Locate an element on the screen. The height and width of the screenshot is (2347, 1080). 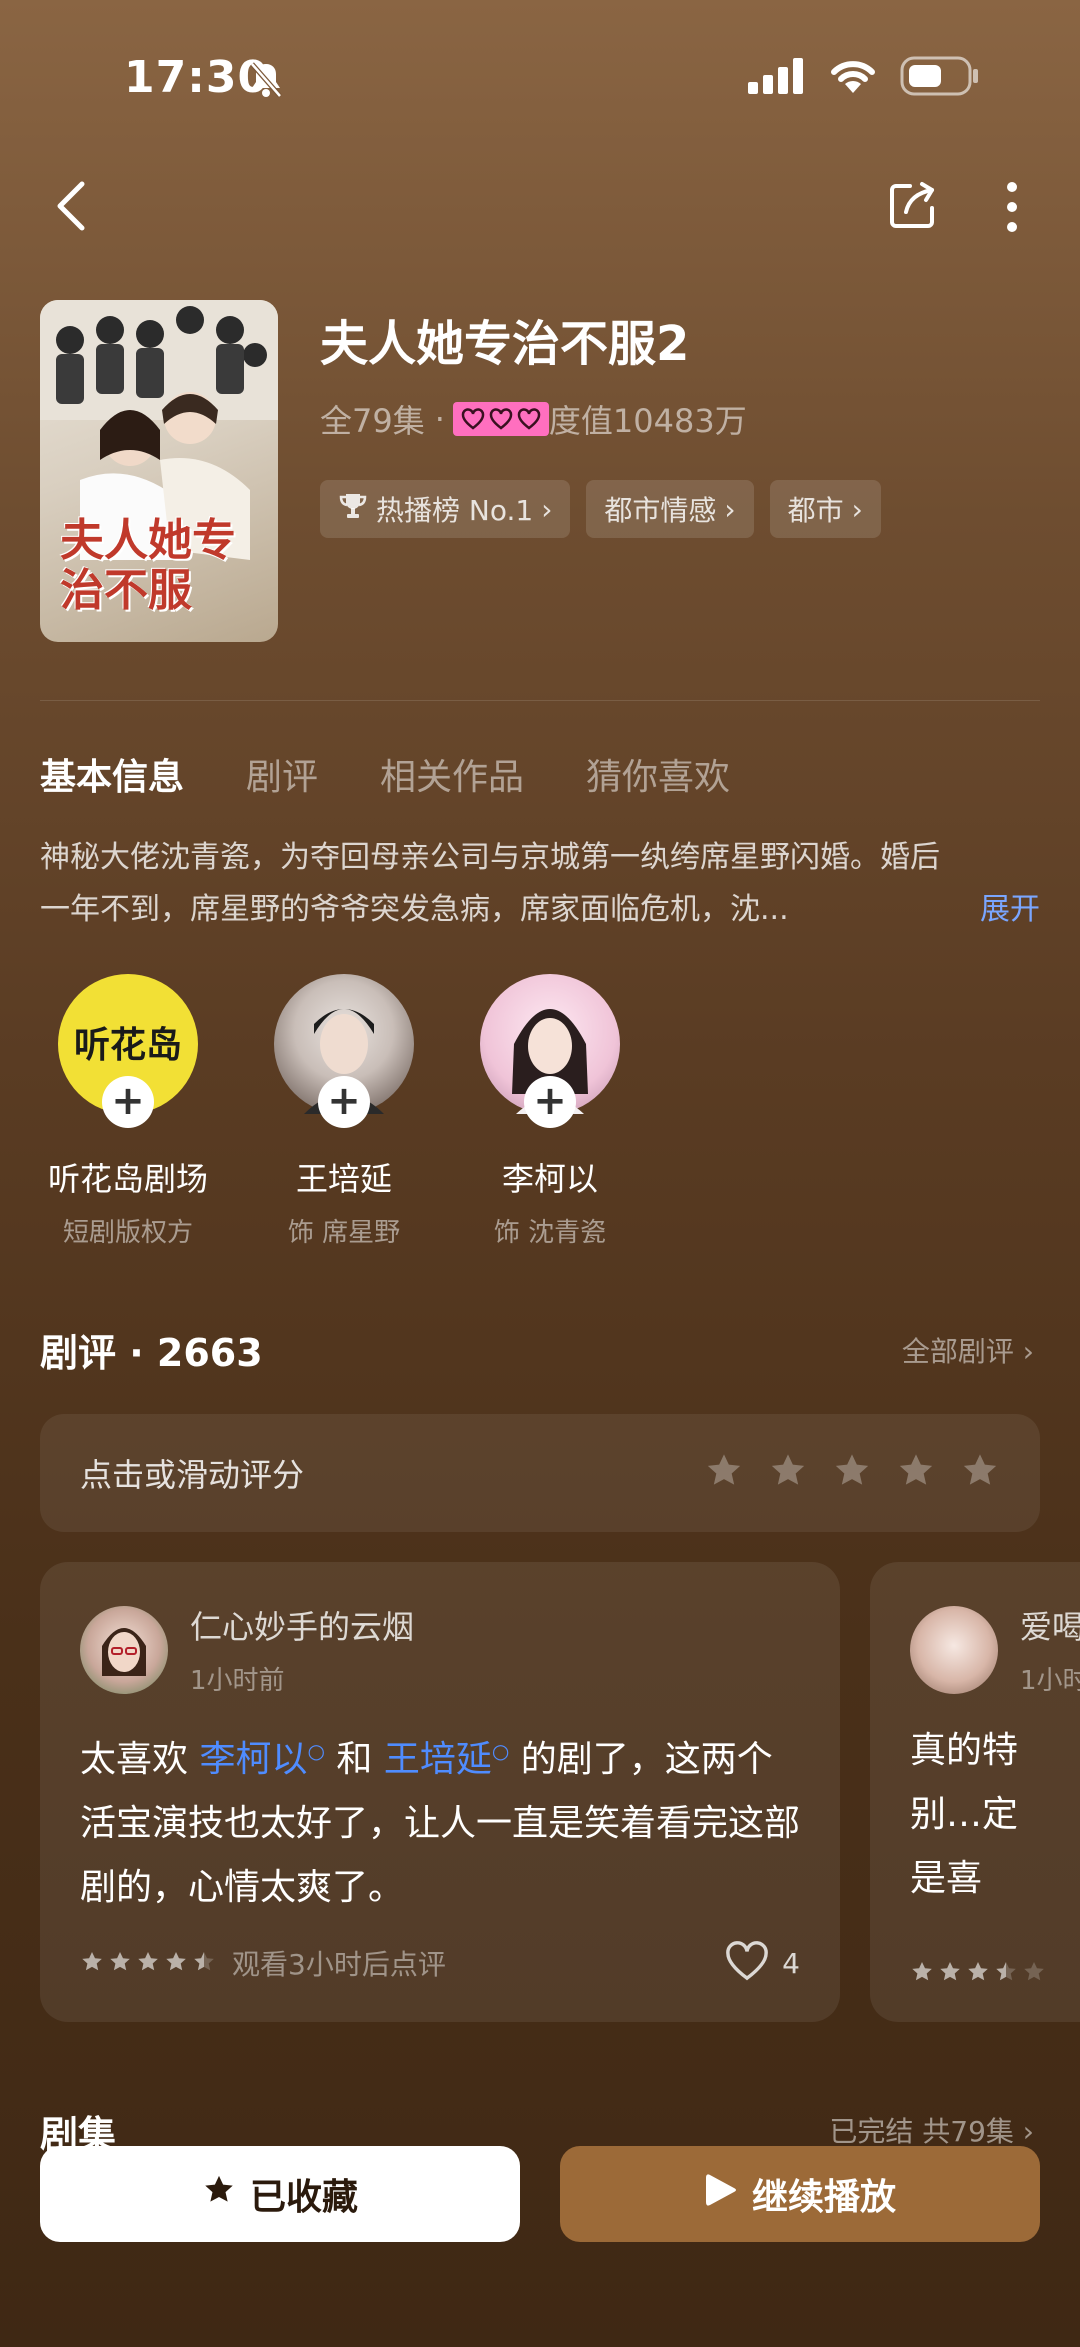
cast-role: 短剧版权方 is located at coordinates (127, 1233).